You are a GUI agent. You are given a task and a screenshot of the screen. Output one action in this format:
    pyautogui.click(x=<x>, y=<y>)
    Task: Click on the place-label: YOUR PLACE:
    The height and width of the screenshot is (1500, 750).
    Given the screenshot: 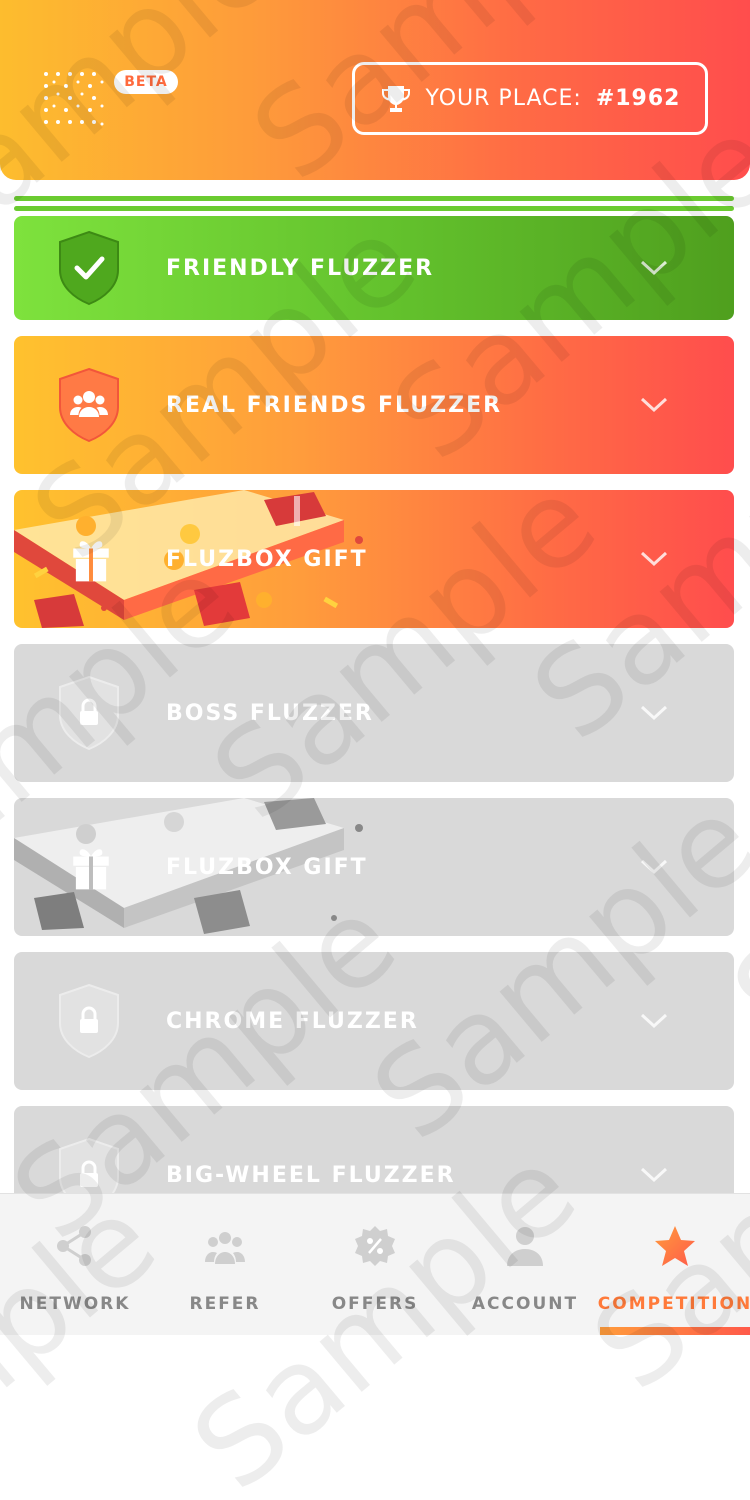 What is the action you would take?
    pyautogui.click(x=503, y=98)
    